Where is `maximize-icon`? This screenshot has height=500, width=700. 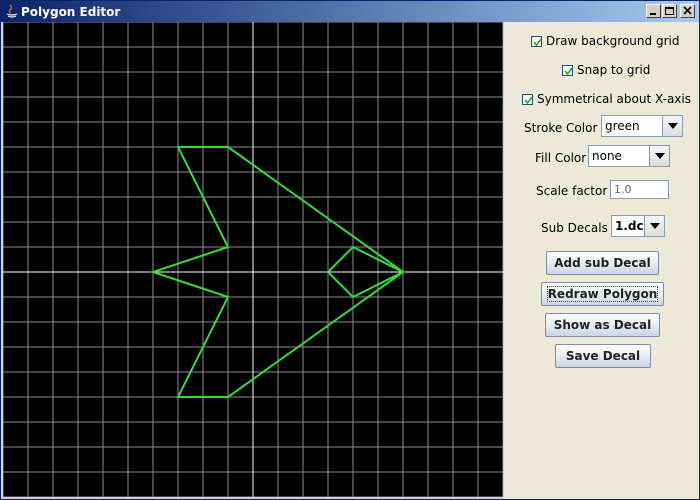
maximize-icon is located at coordinates (669, 11).